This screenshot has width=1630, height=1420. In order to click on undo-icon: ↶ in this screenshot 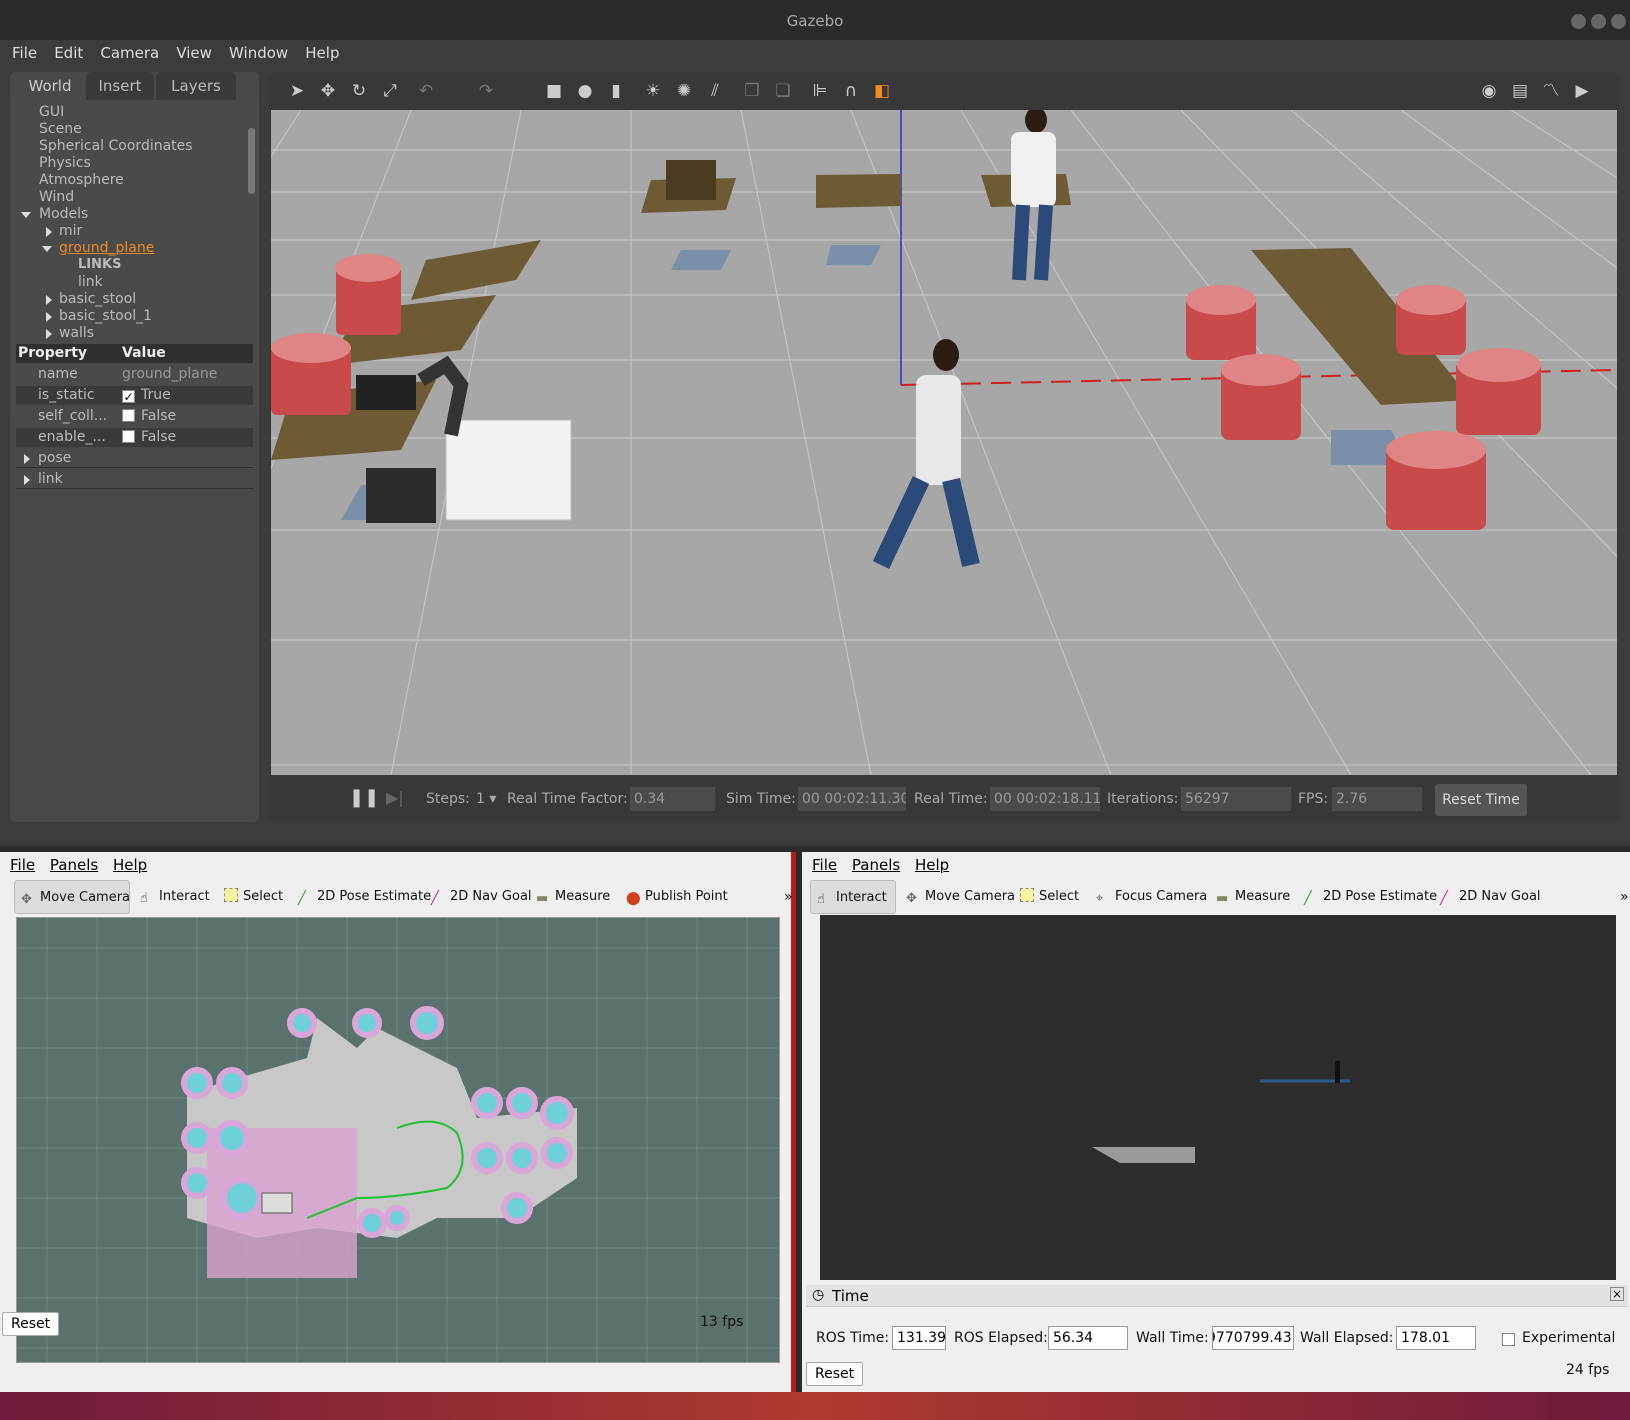, I will do `click(426, 91)`.